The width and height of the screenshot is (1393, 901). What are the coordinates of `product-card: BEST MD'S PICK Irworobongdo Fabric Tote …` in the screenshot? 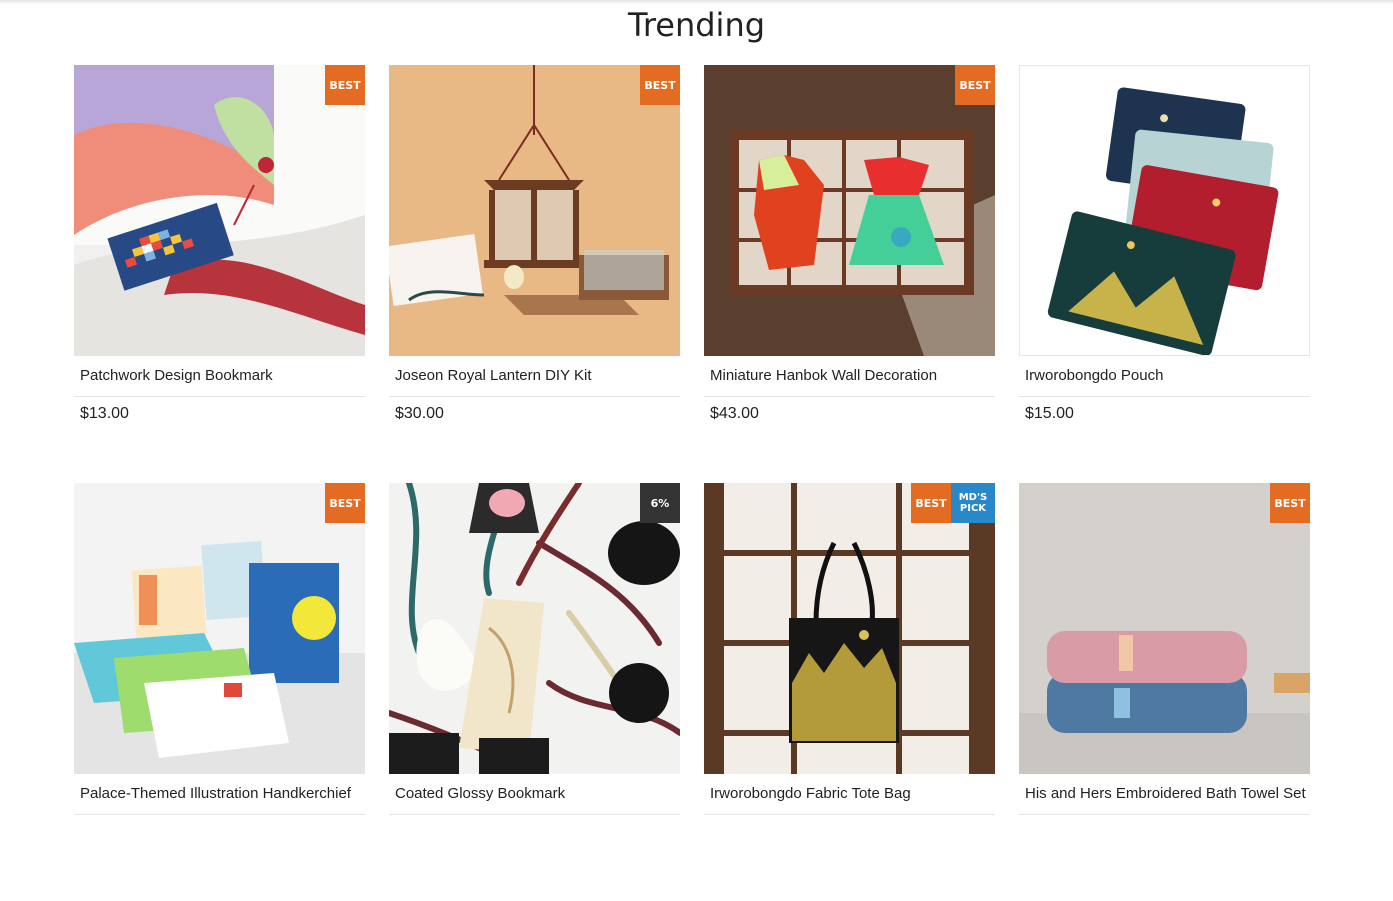 It's located at (849, 649).